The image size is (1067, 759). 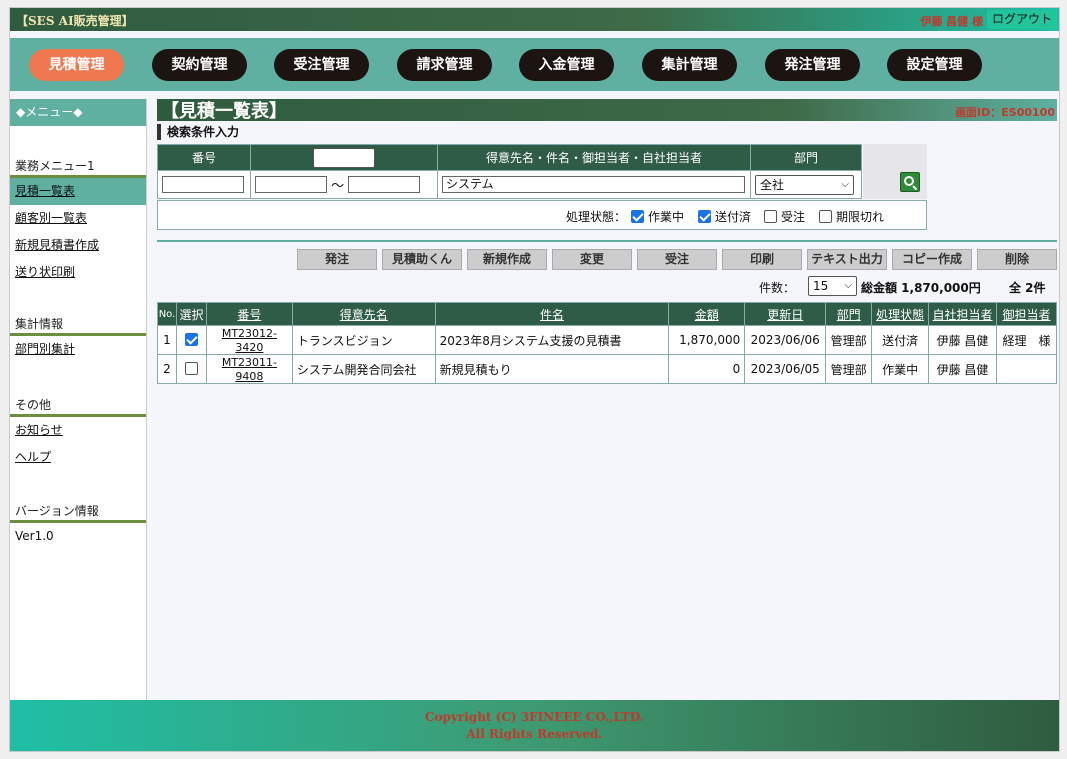 I want to click on date-type-select: 更新日 ⌵, so click(x=344, y=157).